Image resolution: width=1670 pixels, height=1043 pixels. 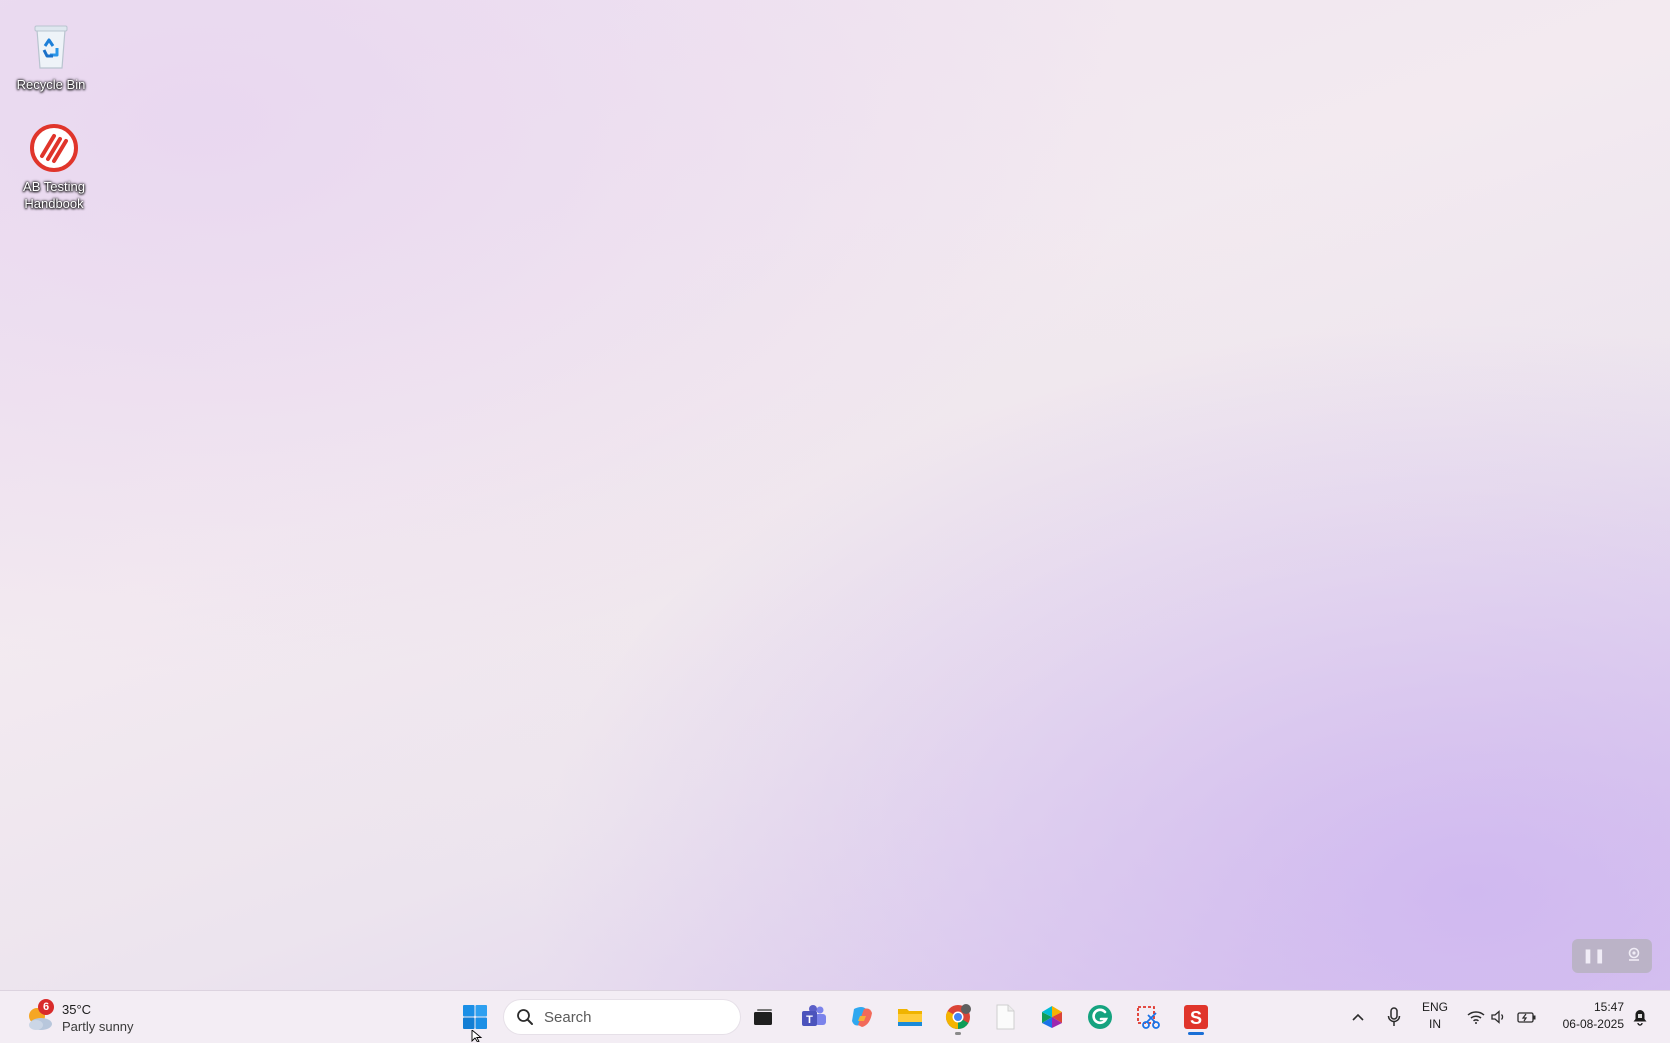 I want to click on svg-text: S, so click(x=1196, y=1018).